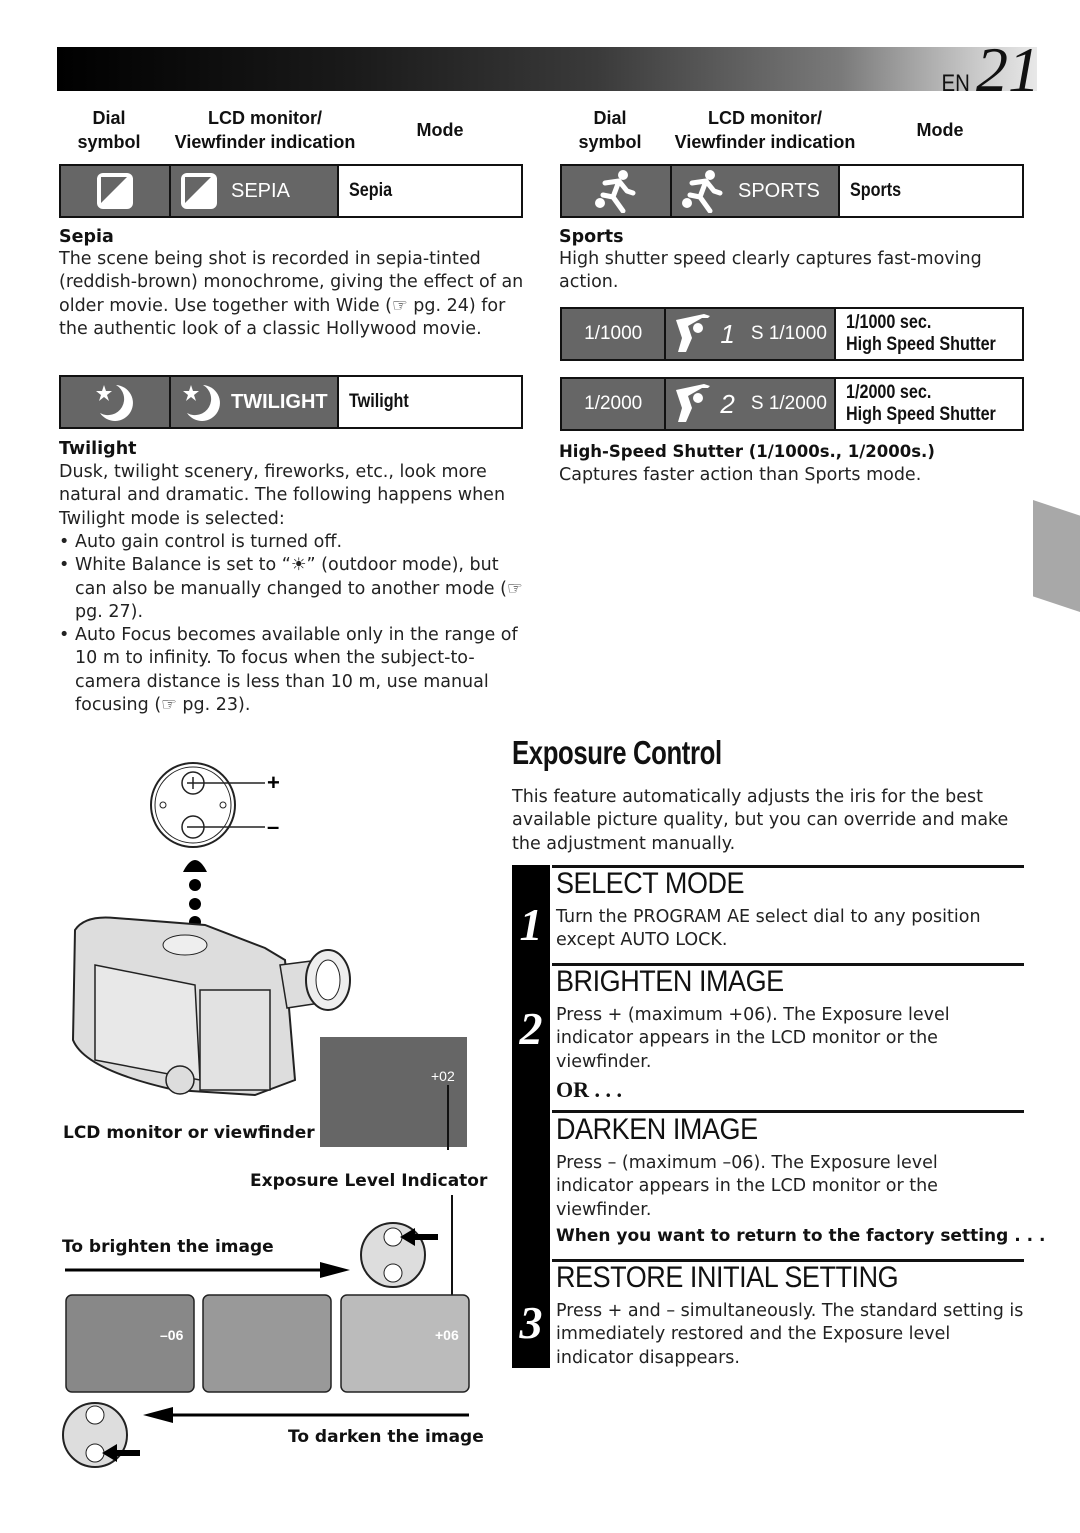 The width and height of the screenshot is (1080, 1533). What do you see at coordinates (589, 1089) in the screenshot?
I see `or-label: OR . . .` at bounding box center [589, 1089].